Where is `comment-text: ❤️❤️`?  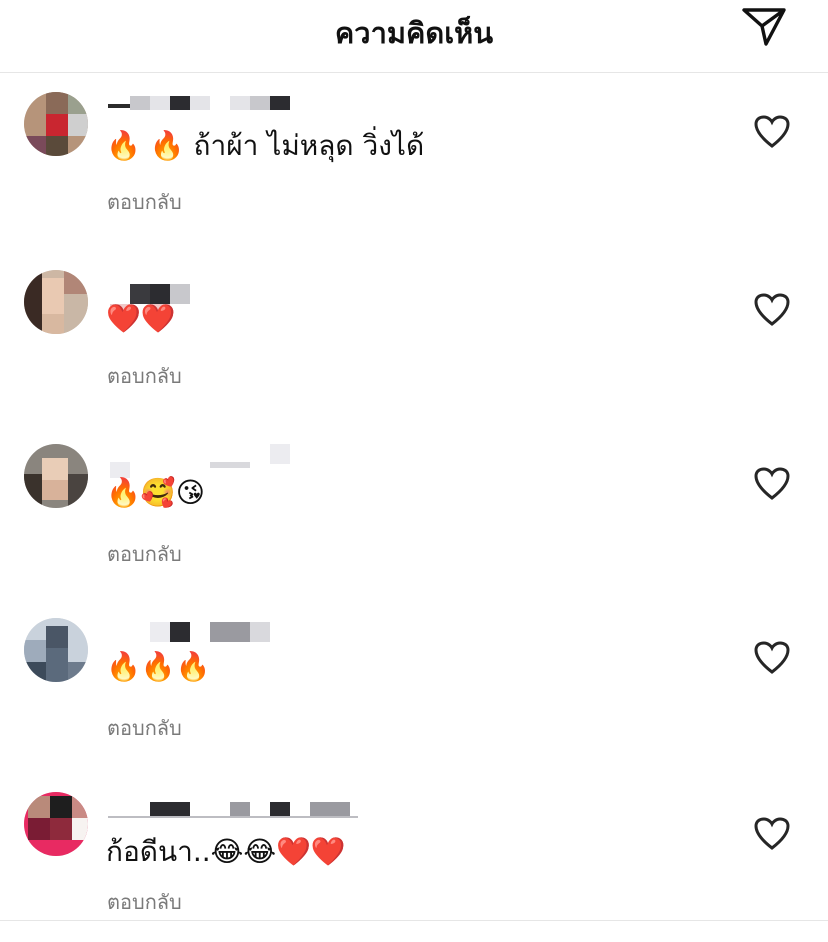 comment-text: ❤️❤️ is located at coordinates (141, 318).